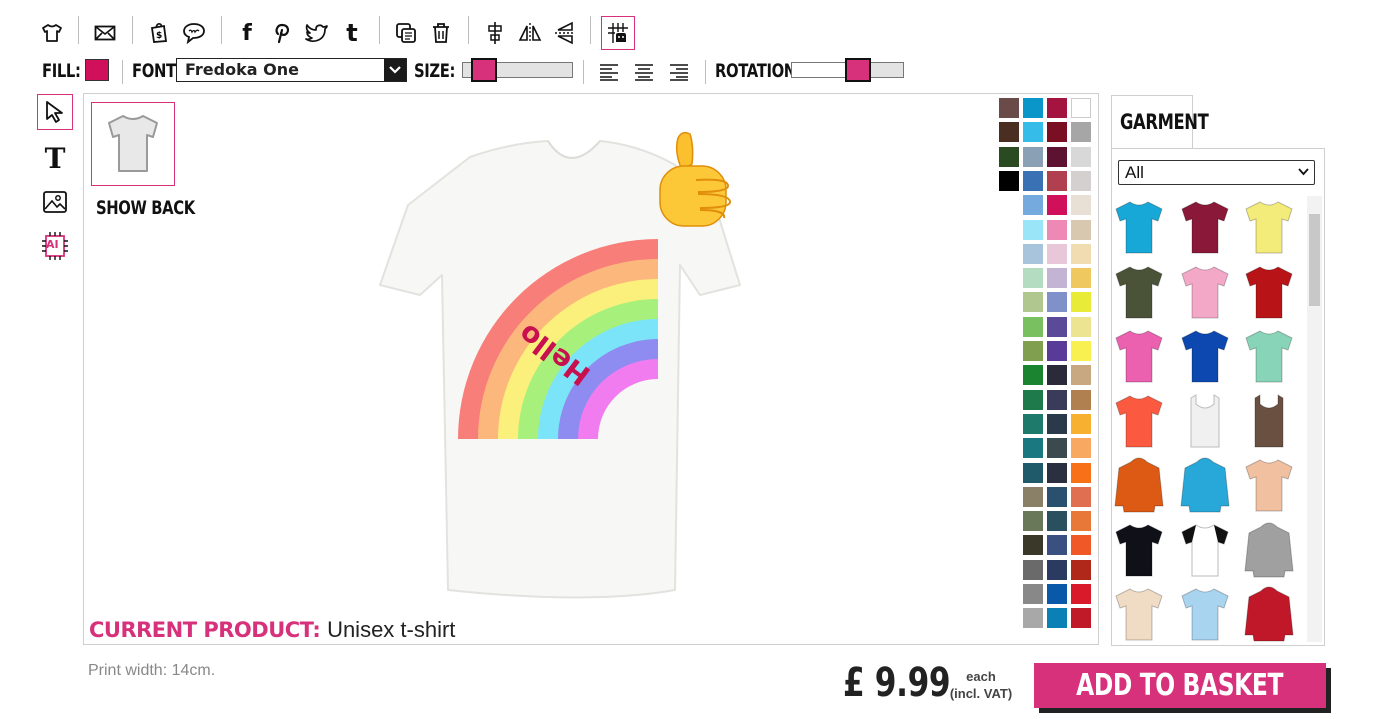 This screenshot has width=1376, height=719. Describe the element at coordinates (1269, 292) in the screenshot. I see `garment-red-tshirt` at that location.